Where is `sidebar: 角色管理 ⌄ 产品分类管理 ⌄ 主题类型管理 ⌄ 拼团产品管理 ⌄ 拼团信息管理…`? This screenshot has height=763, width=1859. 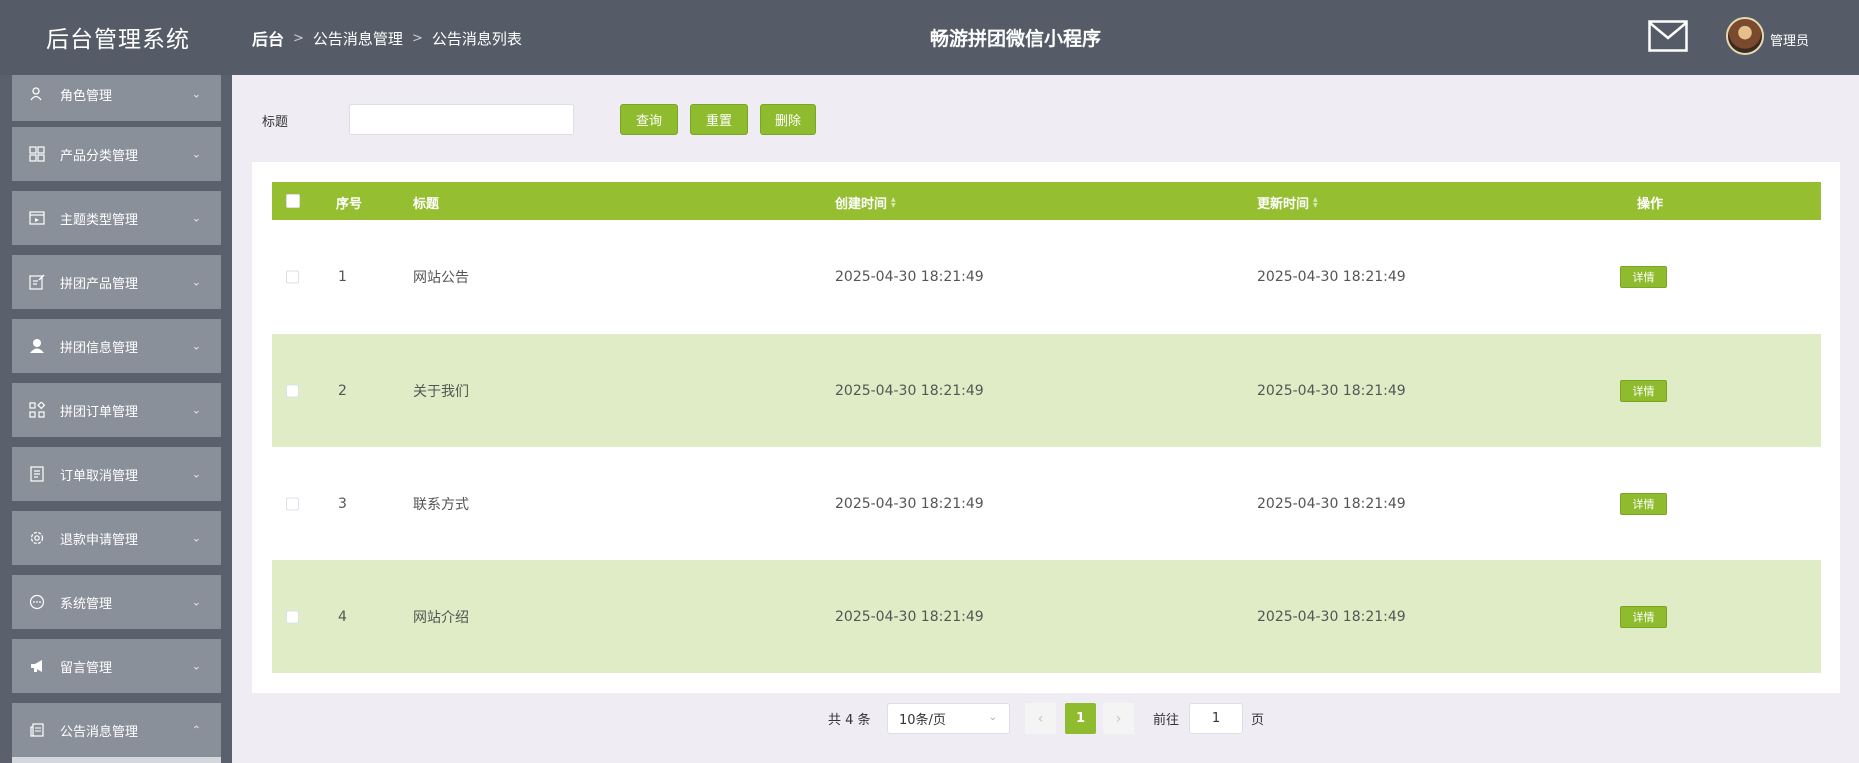 sidebar: 角色管理 ⌄ 产品分类管理 ⌄ 主题类型管理 ⌄ 拼团产品管理 ⌄ 拼团信息管理… is located at coordinates (116, 419).